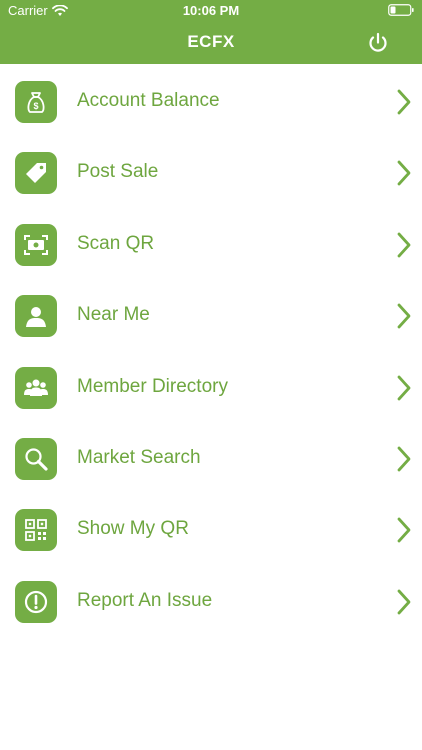 The height and width of the screenshot is (750, 422). What do you see at coordinates (211, 529) in the screenshot?
I see `menu-item-show-my-qr: Show My QR` at bounding box center [211, 529].